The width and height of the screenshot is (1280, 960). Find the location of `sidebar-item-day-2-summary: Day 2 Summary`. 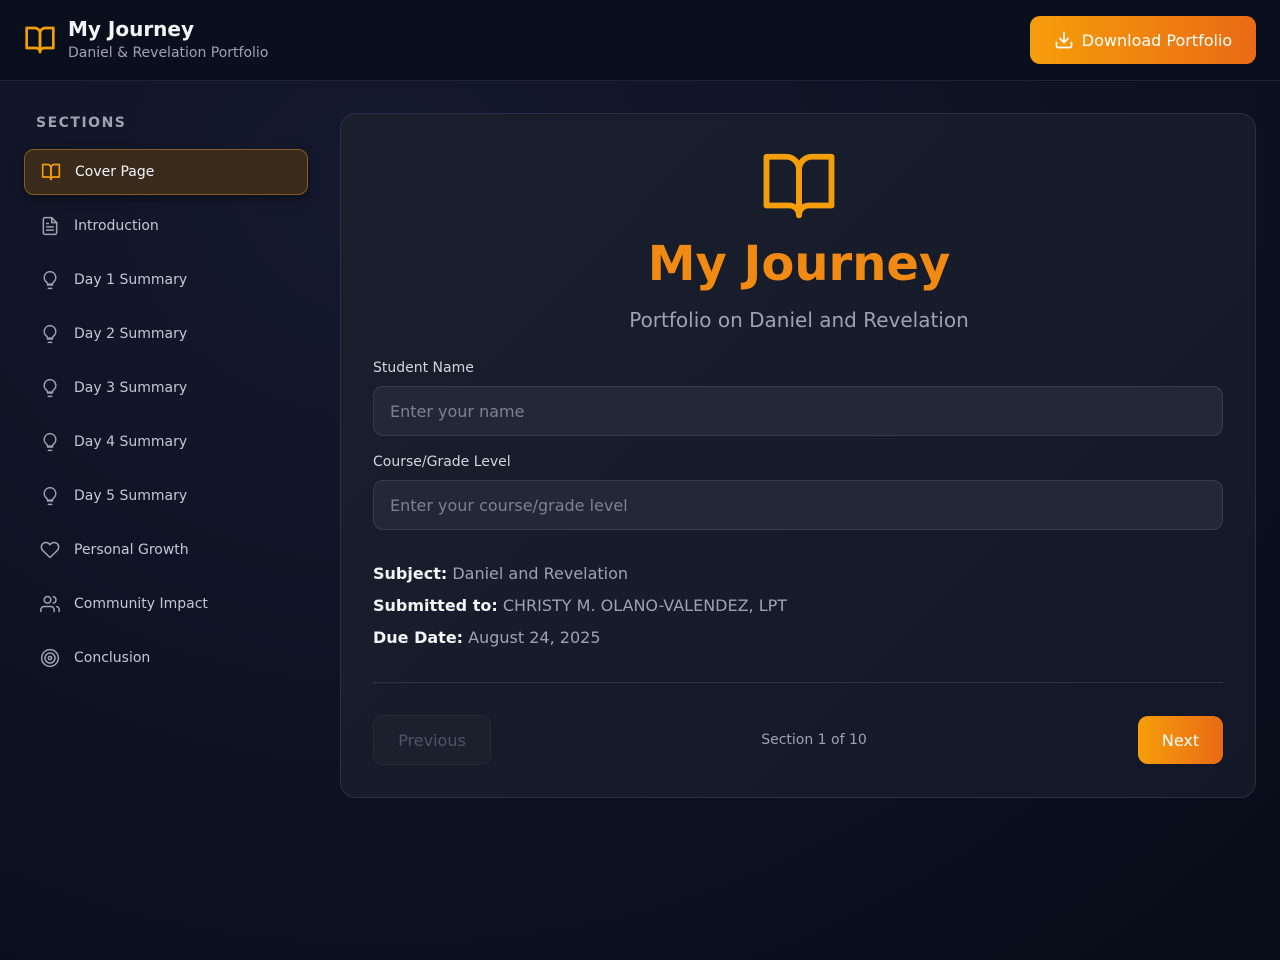

sidebar-item-day-2-summary: Day 2 Summary is located at coordinates (166, 334).